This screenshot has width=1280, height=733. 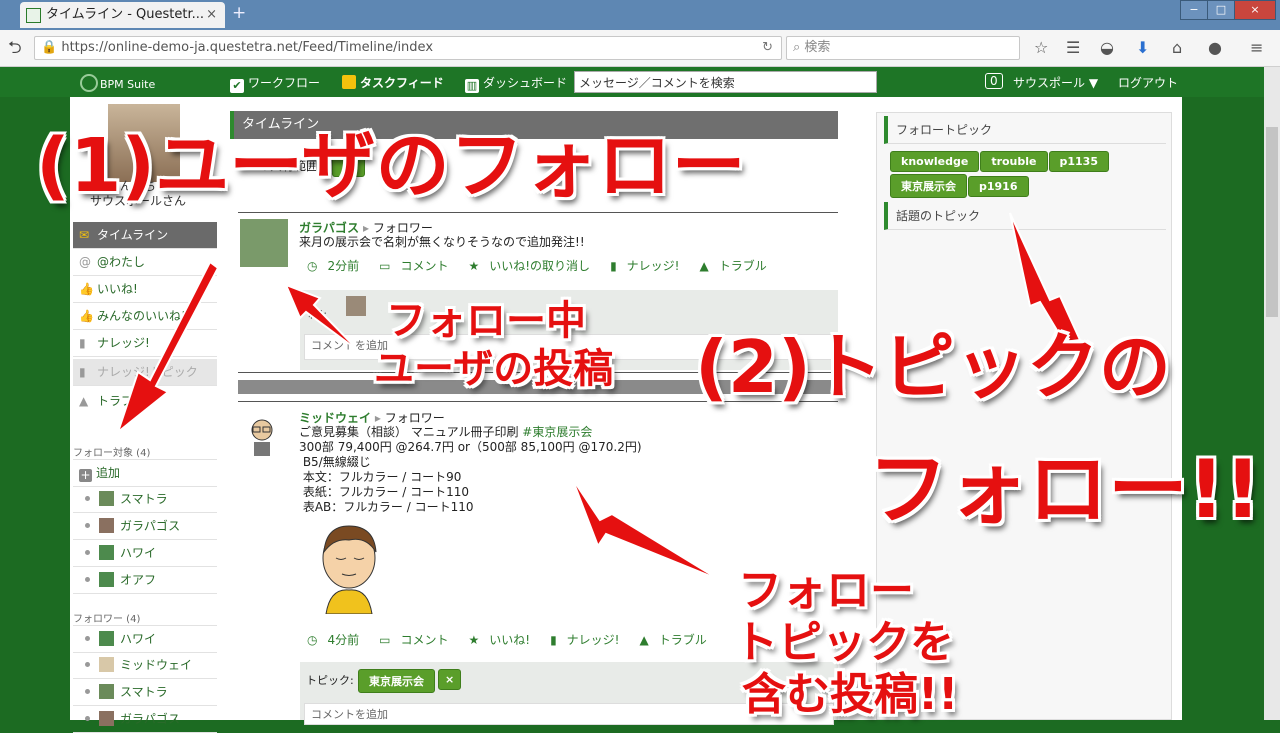 What do you see at coordinates (486, 321) in the screenshot?
I see `annotation-followed-user-1: フォロー中` at bounding box center [486, 321].